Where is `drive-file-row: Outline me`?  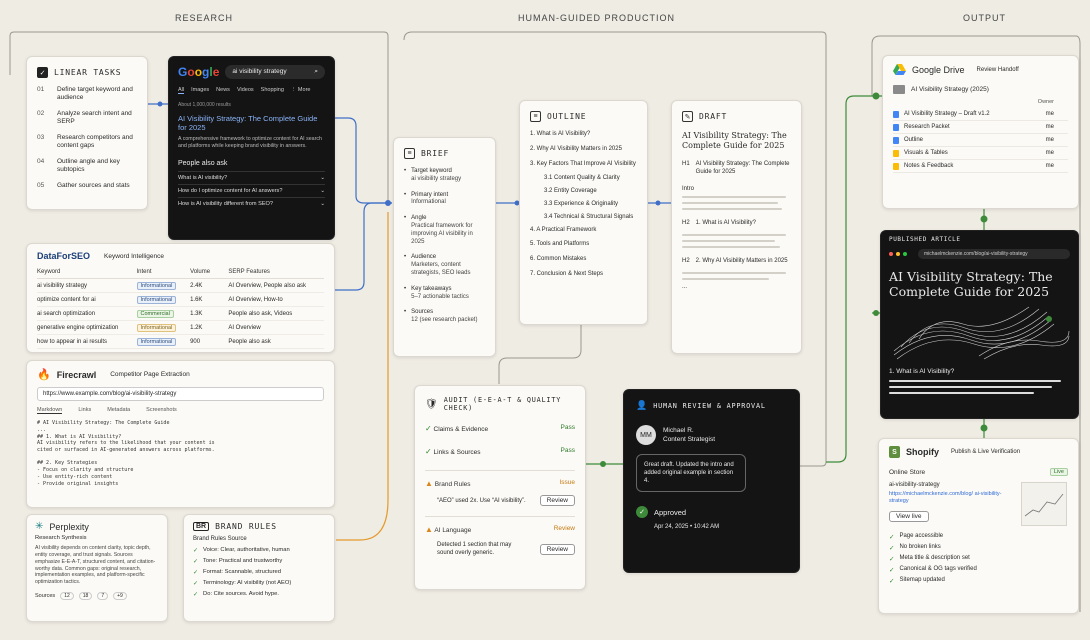 drive-file-row: Outline me is located at coordinates (980, 140).